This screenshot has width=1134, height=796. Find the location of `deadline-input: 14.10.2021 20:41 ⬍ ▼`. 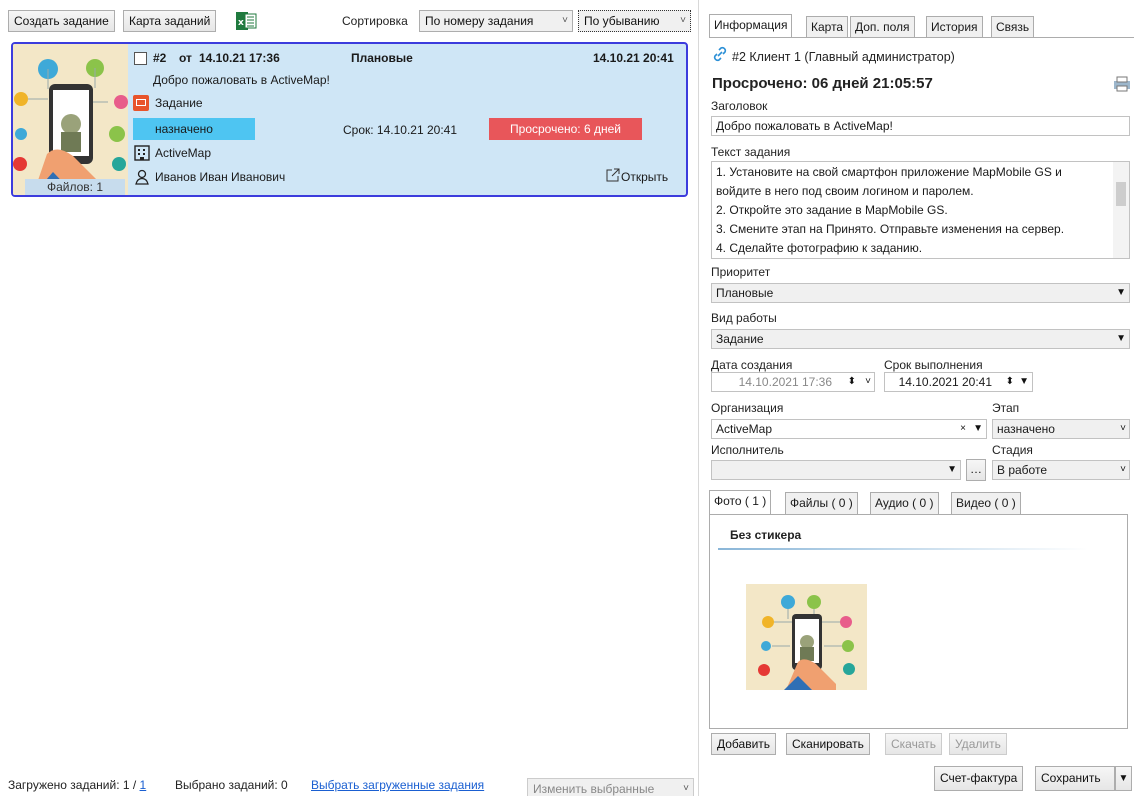

deadline-input: 14.10.2021 20:41 ⬍ ▼ is located at coordinates (958, 382).